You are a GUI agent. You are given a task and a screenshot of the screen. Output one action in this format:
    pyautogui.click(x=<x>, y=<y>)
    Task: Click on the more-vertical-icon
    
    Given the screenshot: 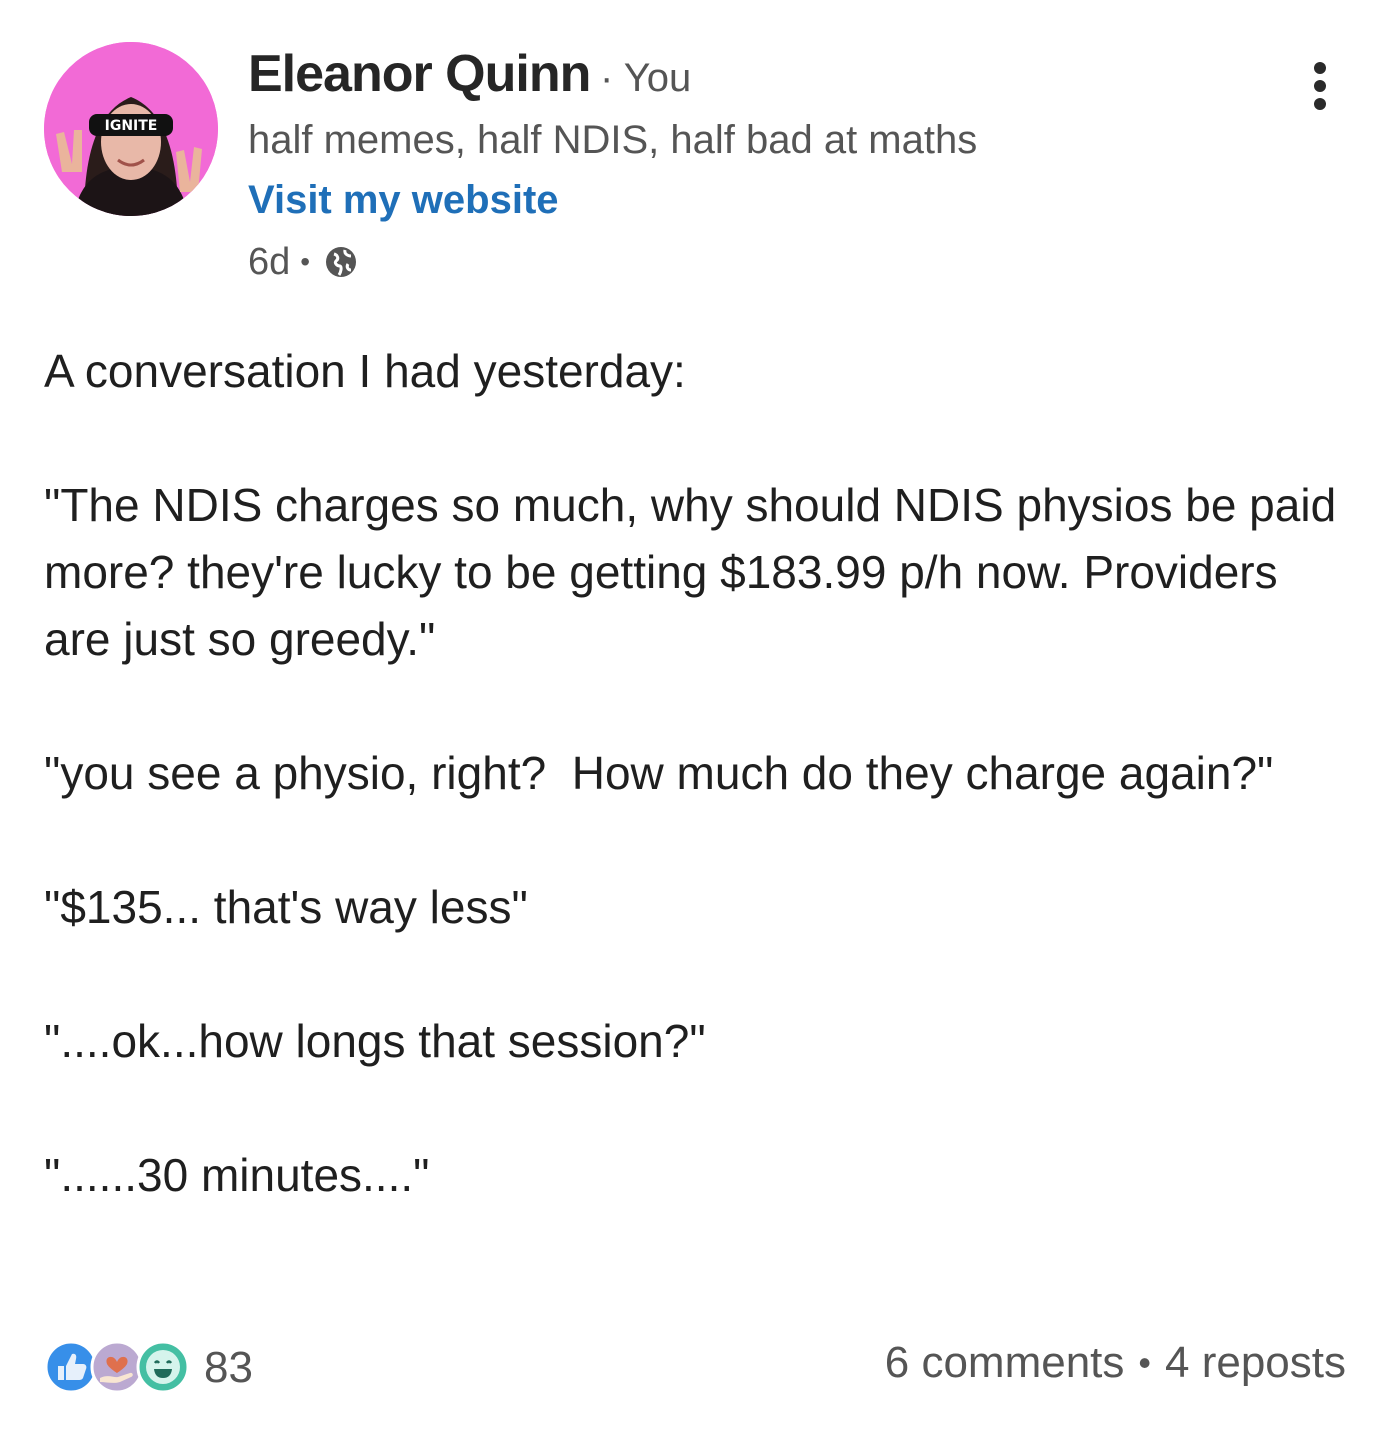 What is the action you would take?
    pyautogui.click(x=1320, y=86)
    